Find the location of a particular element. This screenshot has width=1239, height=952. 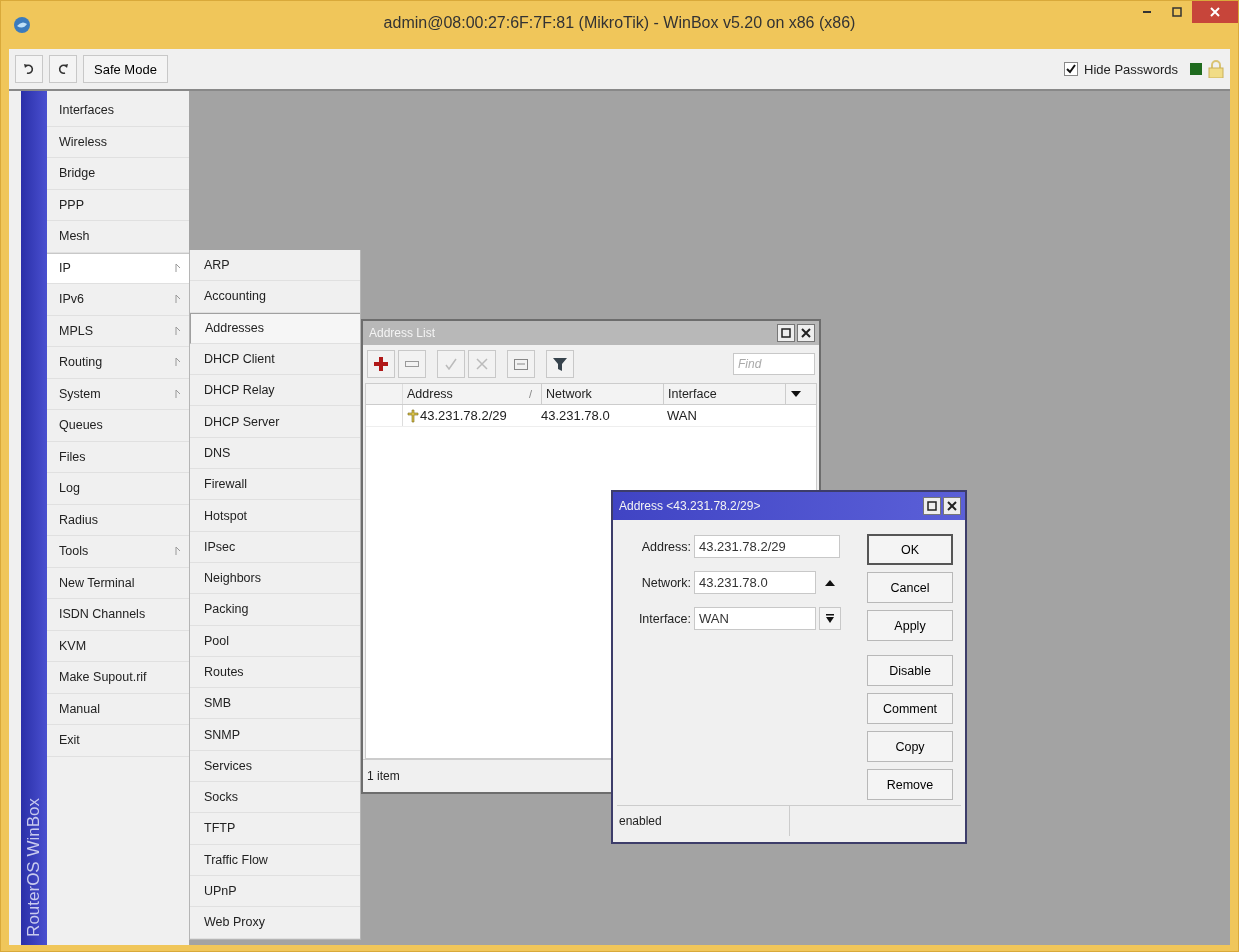

add-button is located at coordinates (381, 364).